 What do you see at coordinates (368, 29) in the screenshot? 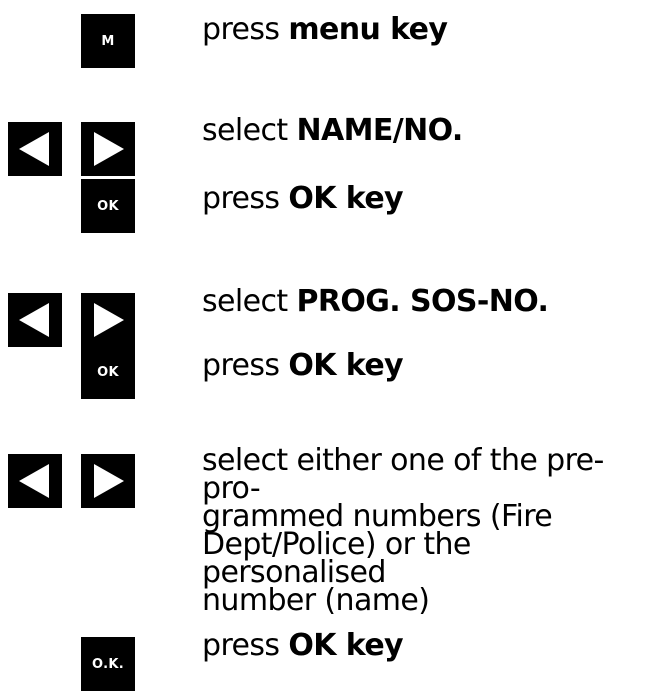
I see `step-1-emphasis: menu key` at bounding box center [368, 29].